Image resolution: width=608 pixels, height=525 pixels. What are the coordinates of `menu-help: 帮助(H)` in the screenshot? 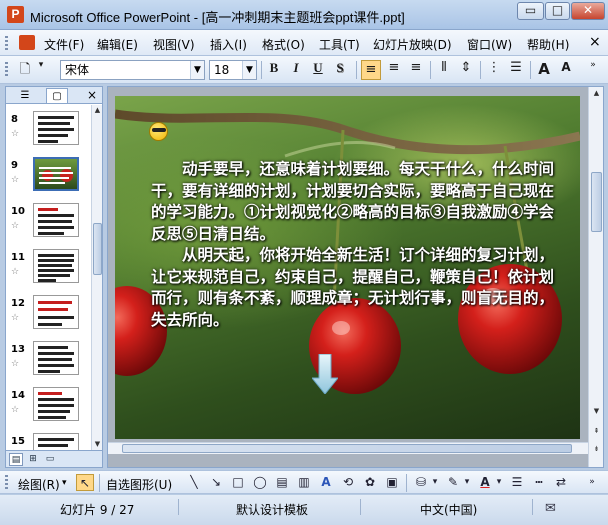 It's located at (548, 44).